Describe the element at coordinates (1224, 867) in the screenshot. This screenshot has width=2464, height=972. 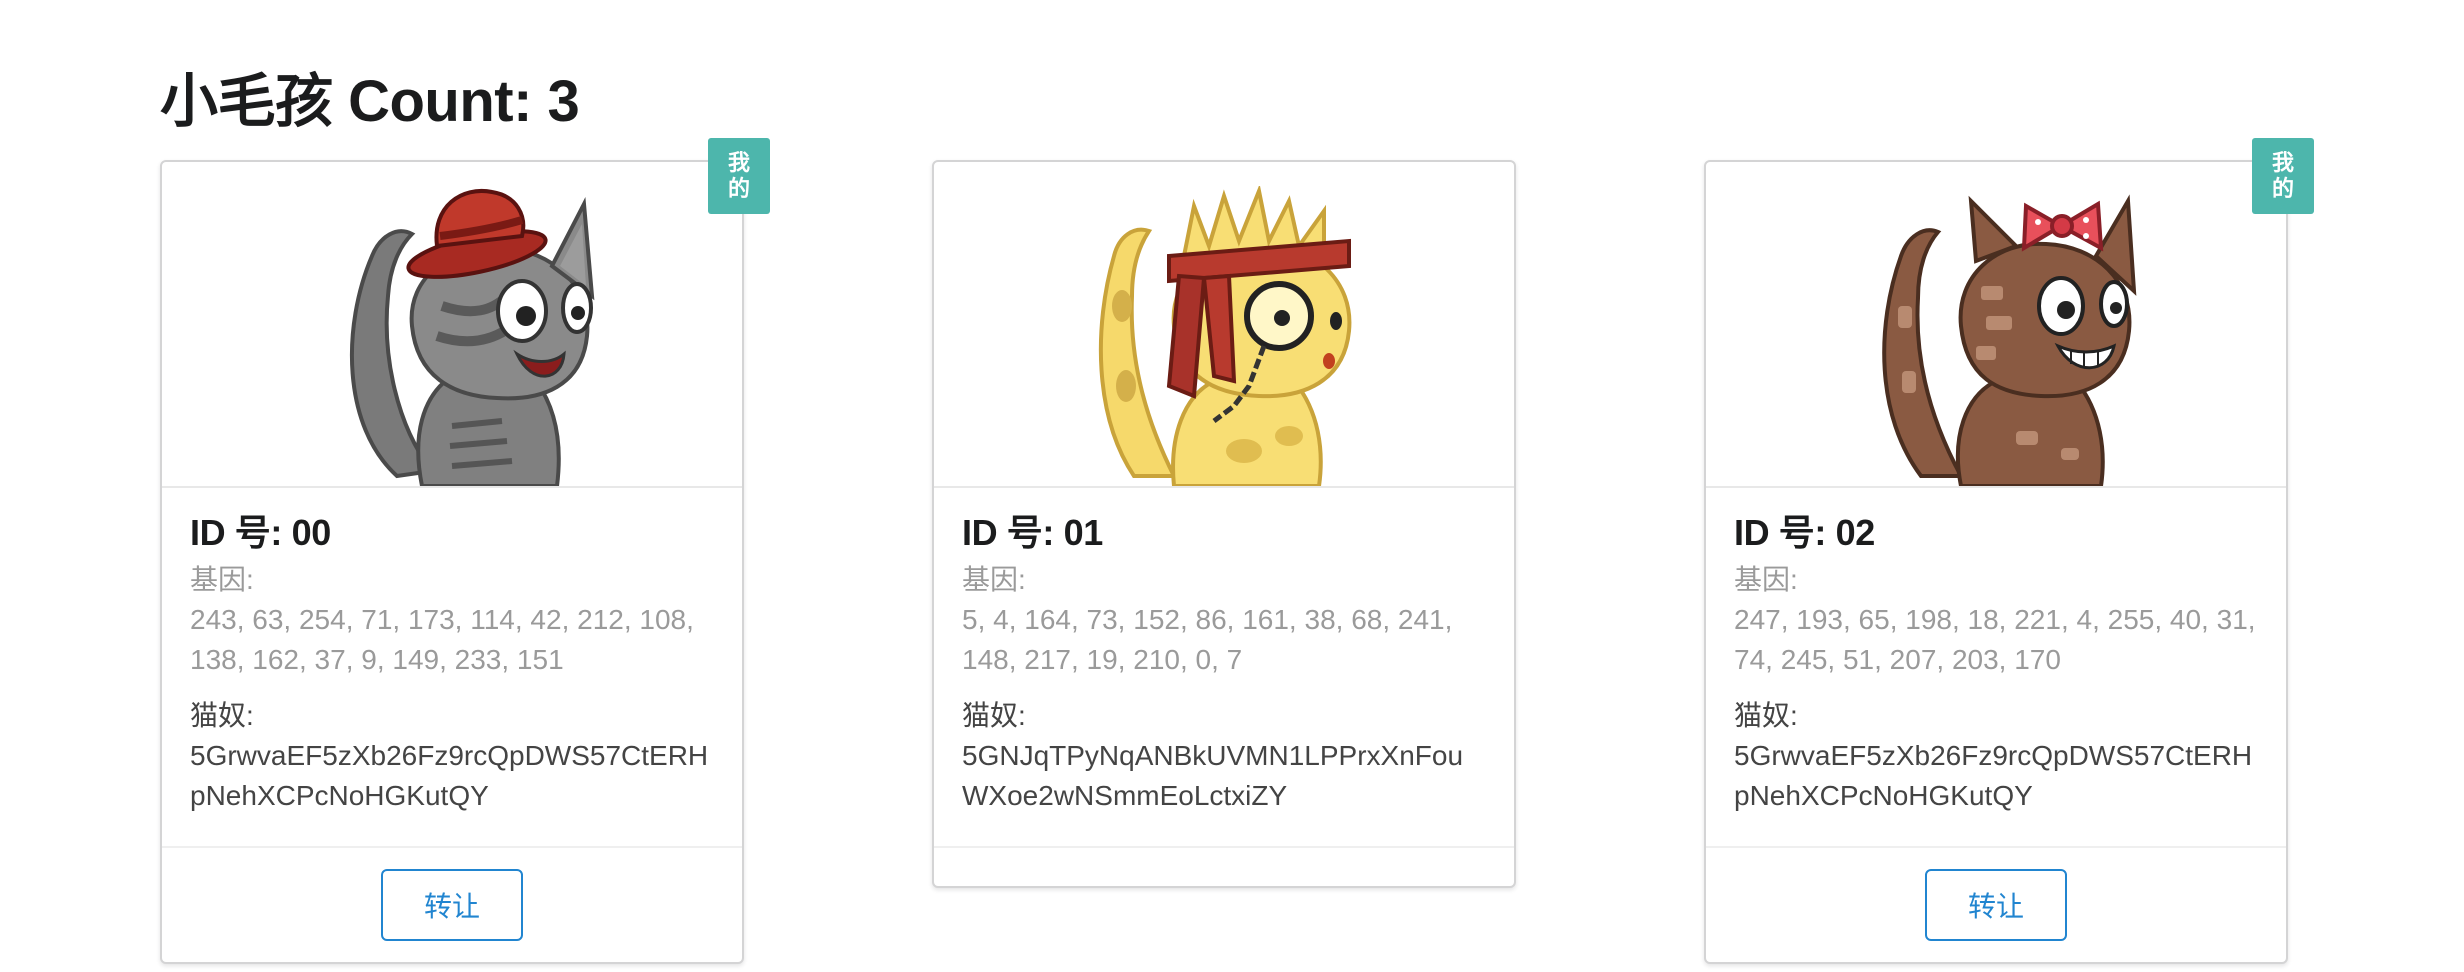
I see `kitty-card-actions` at that location.